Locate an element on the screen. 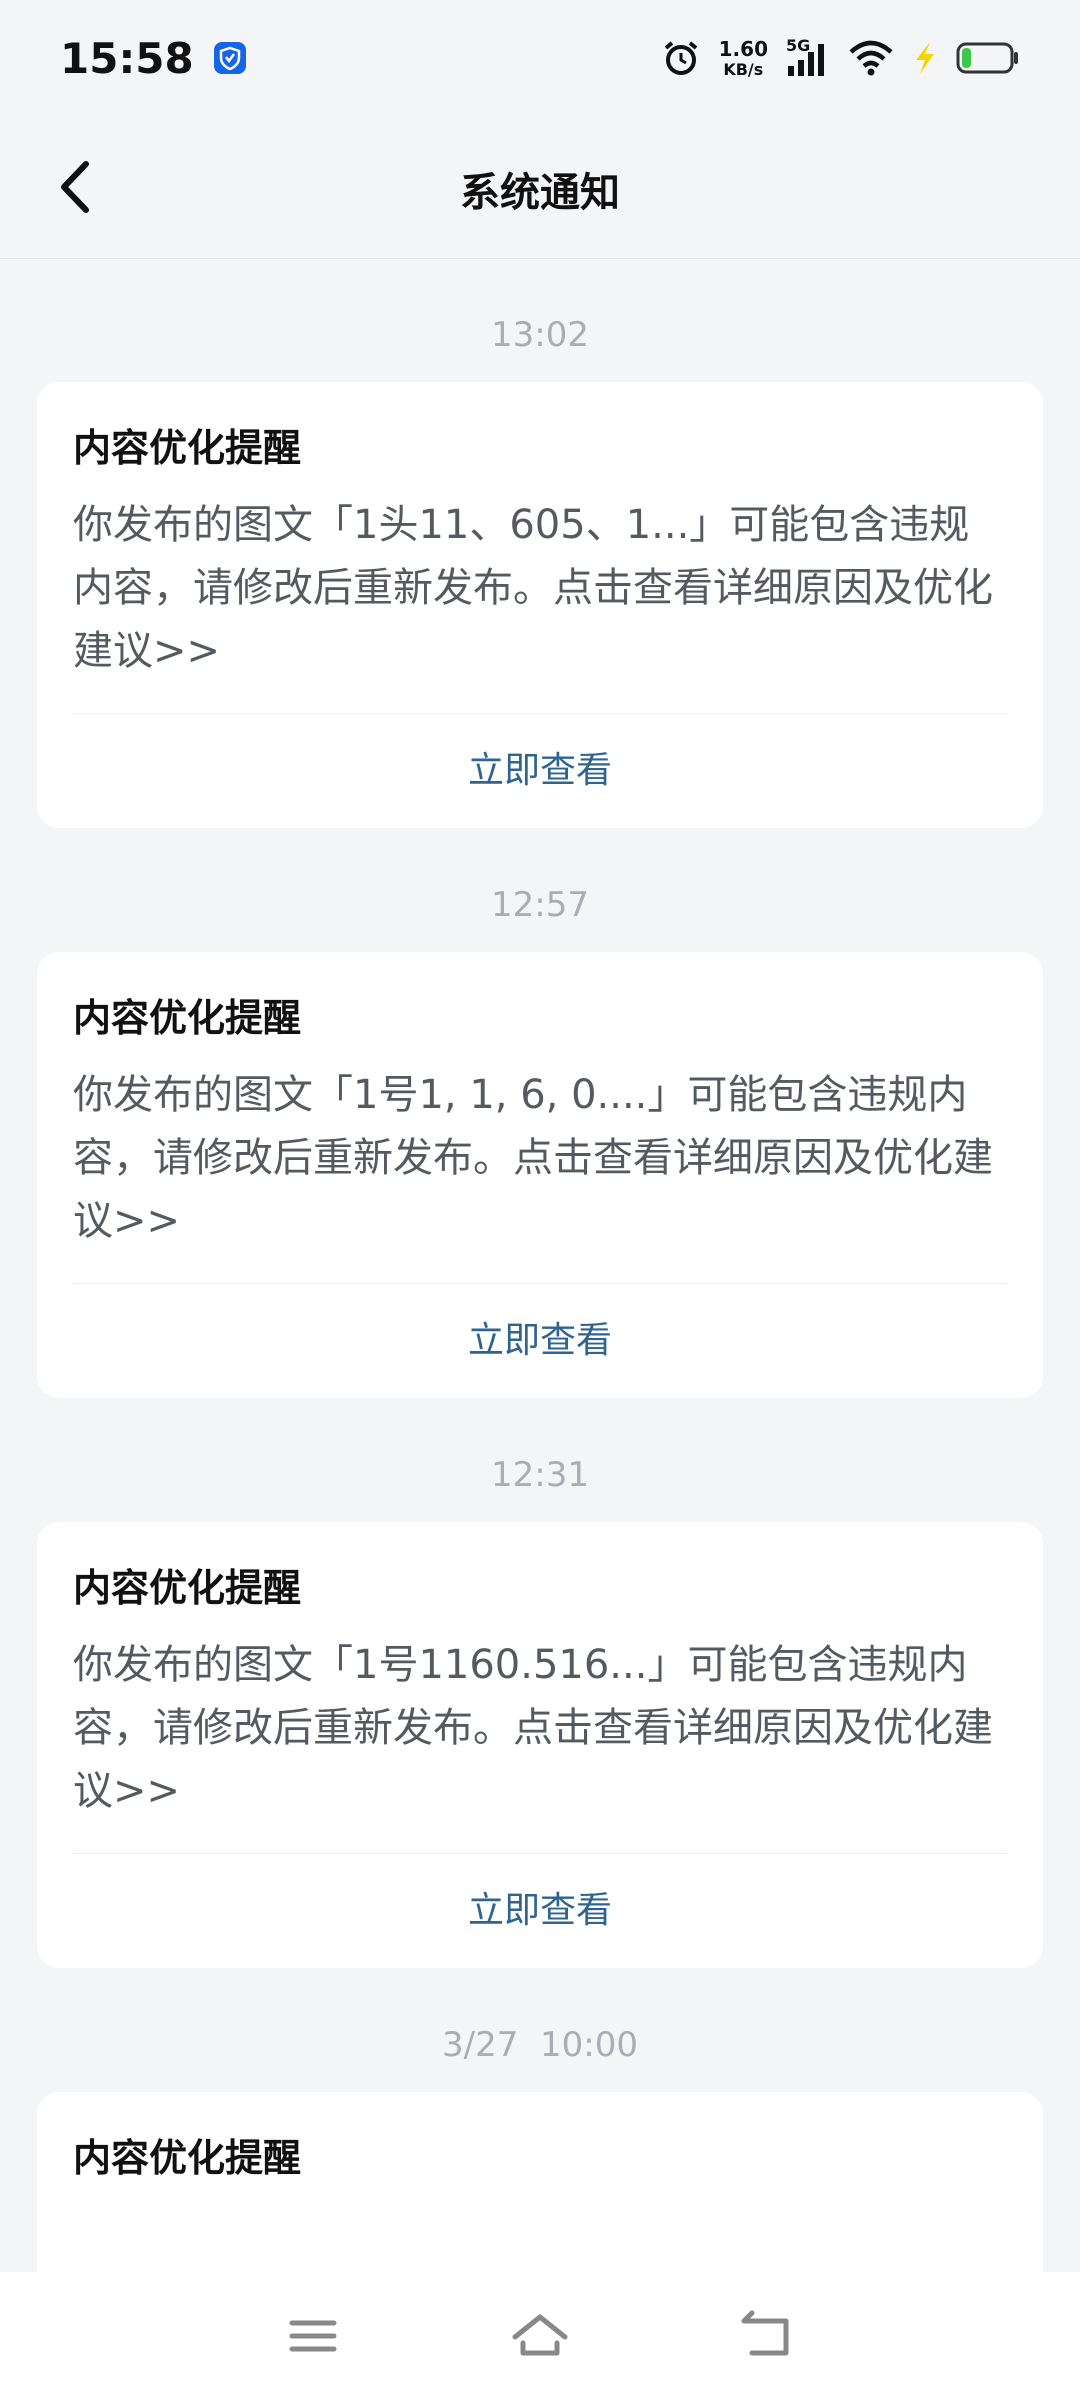 This screenshot has height=2400, width=1080. notification-group: 3/27 10:00 内容优化提醒 is located at coordinates (540, 2130).